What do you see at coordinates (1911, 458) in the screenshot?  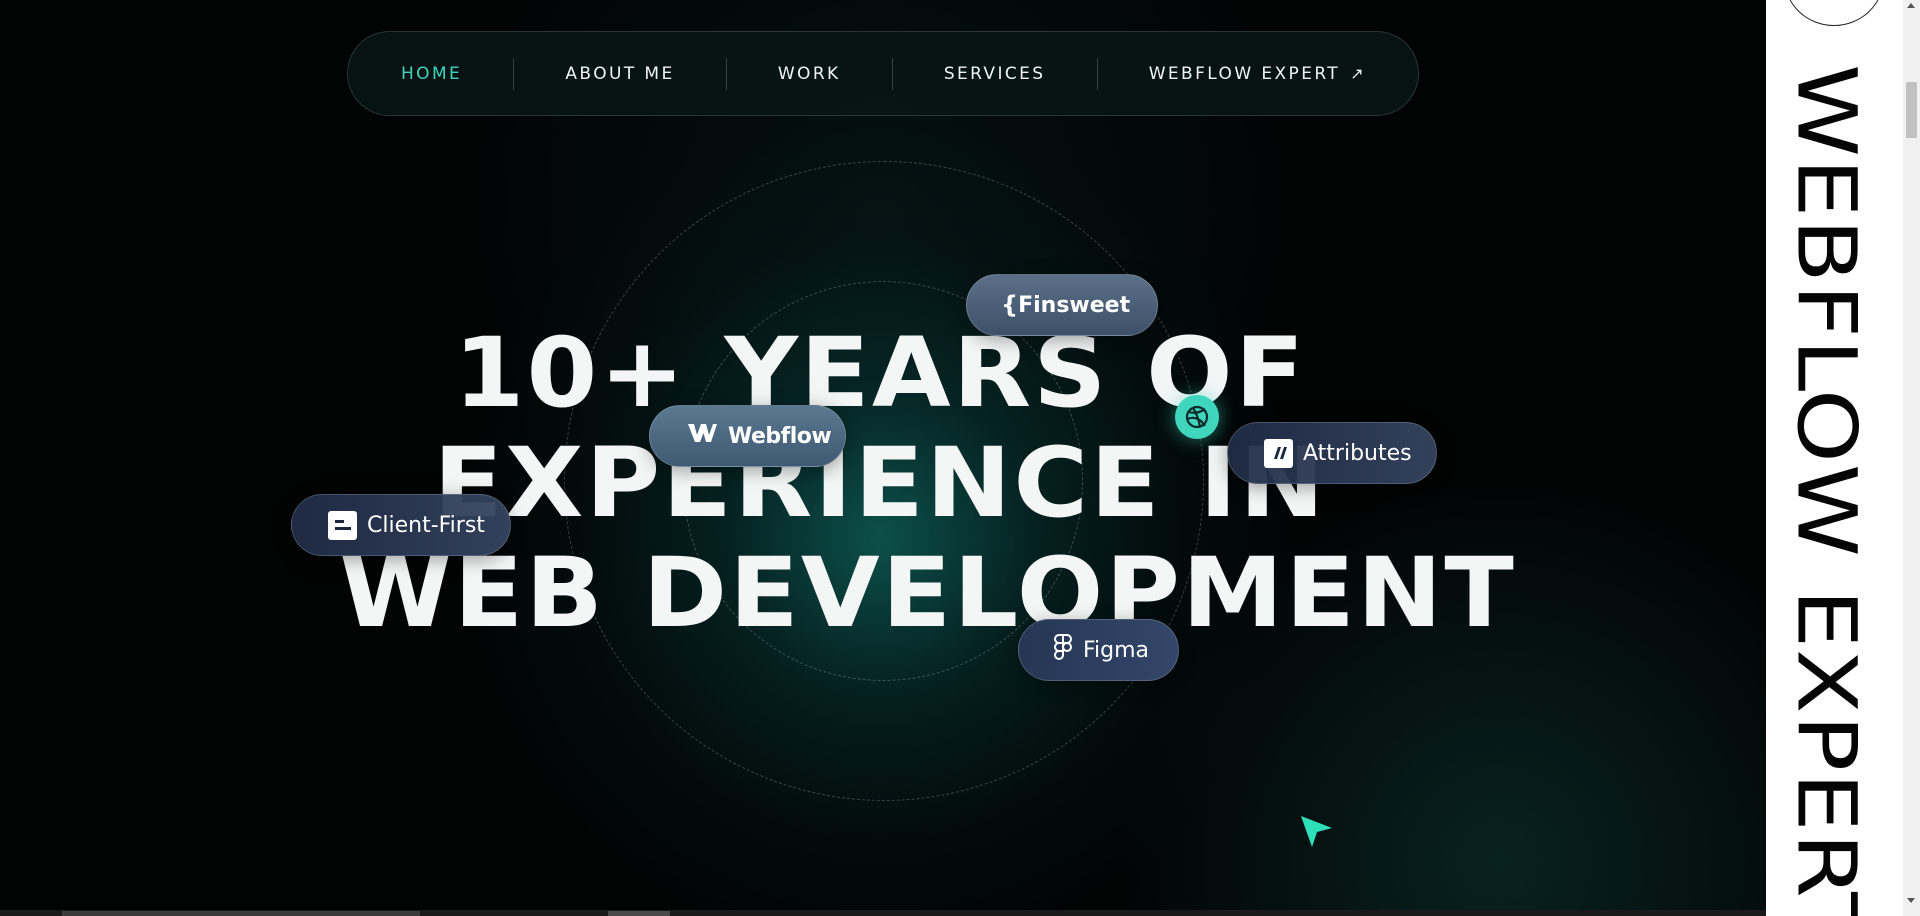 I see `vertical-scrollbar` at bounding box center [1911, 458].